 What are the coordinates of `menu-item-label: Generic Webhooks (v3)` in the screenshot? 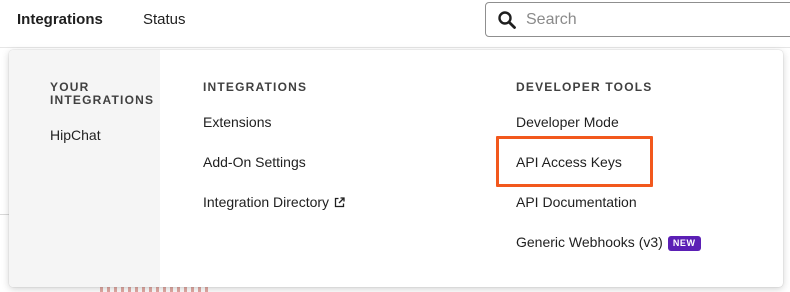 It's located at (589, 242).